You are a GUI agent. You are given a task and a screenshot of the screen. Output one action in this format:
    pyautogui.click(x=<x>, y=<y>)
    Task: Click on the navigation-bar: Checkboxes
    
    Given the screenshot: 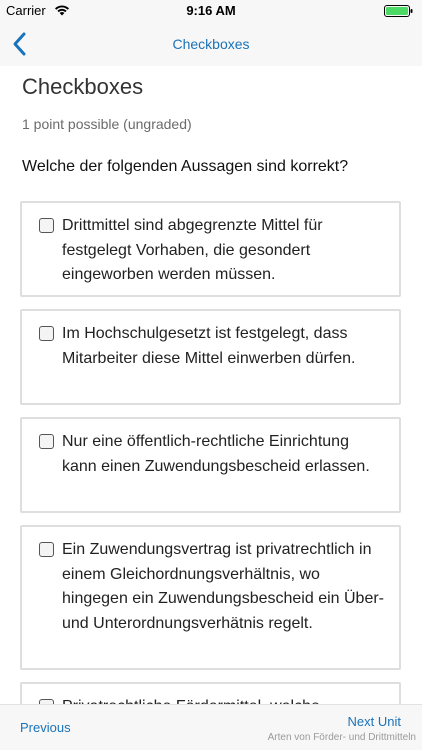 What is the action you would take?
    pyautogui.click(x=211, y=44)
    